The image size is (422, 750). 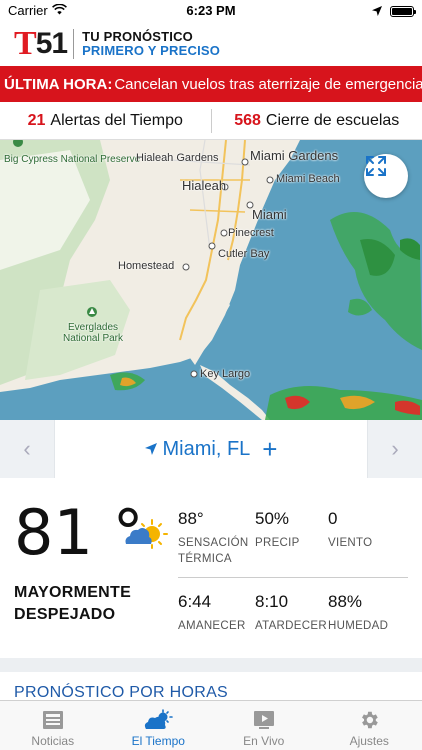 I want to click on news-icon, so click(x=53, y=720).